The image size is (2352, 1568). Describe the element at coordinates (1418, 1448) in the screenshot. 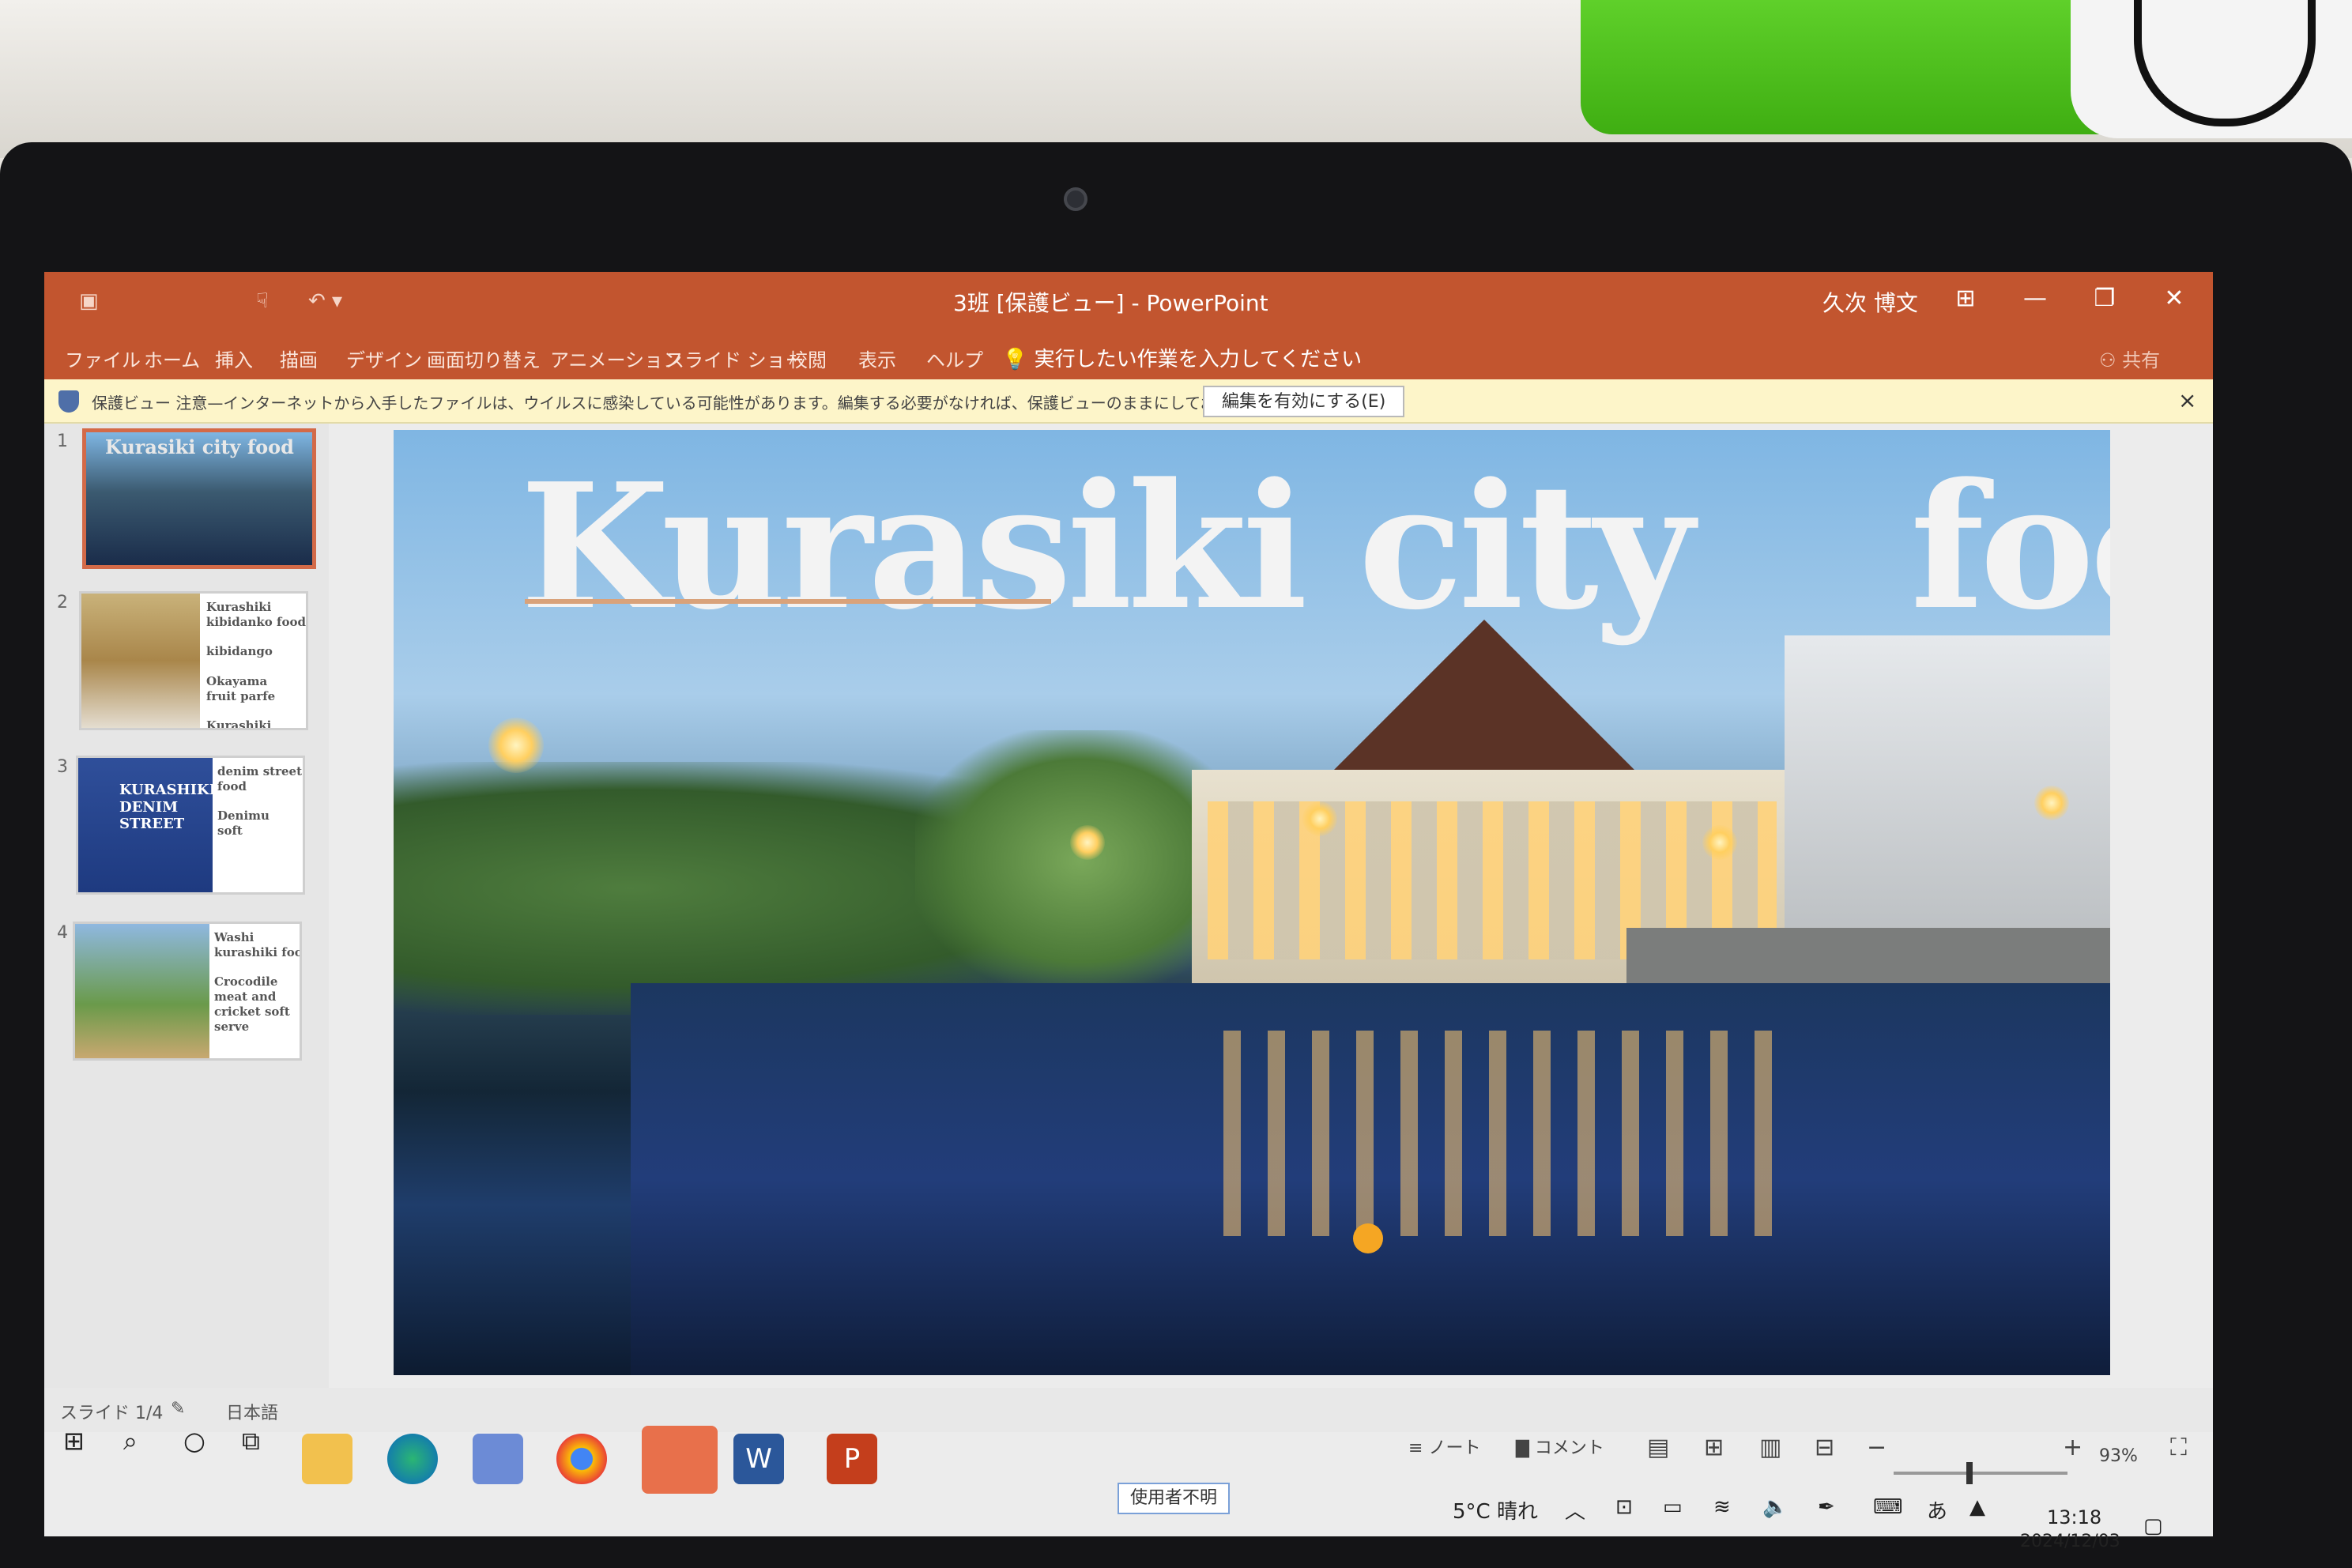

I see `notes-icon: ≡` at that location.